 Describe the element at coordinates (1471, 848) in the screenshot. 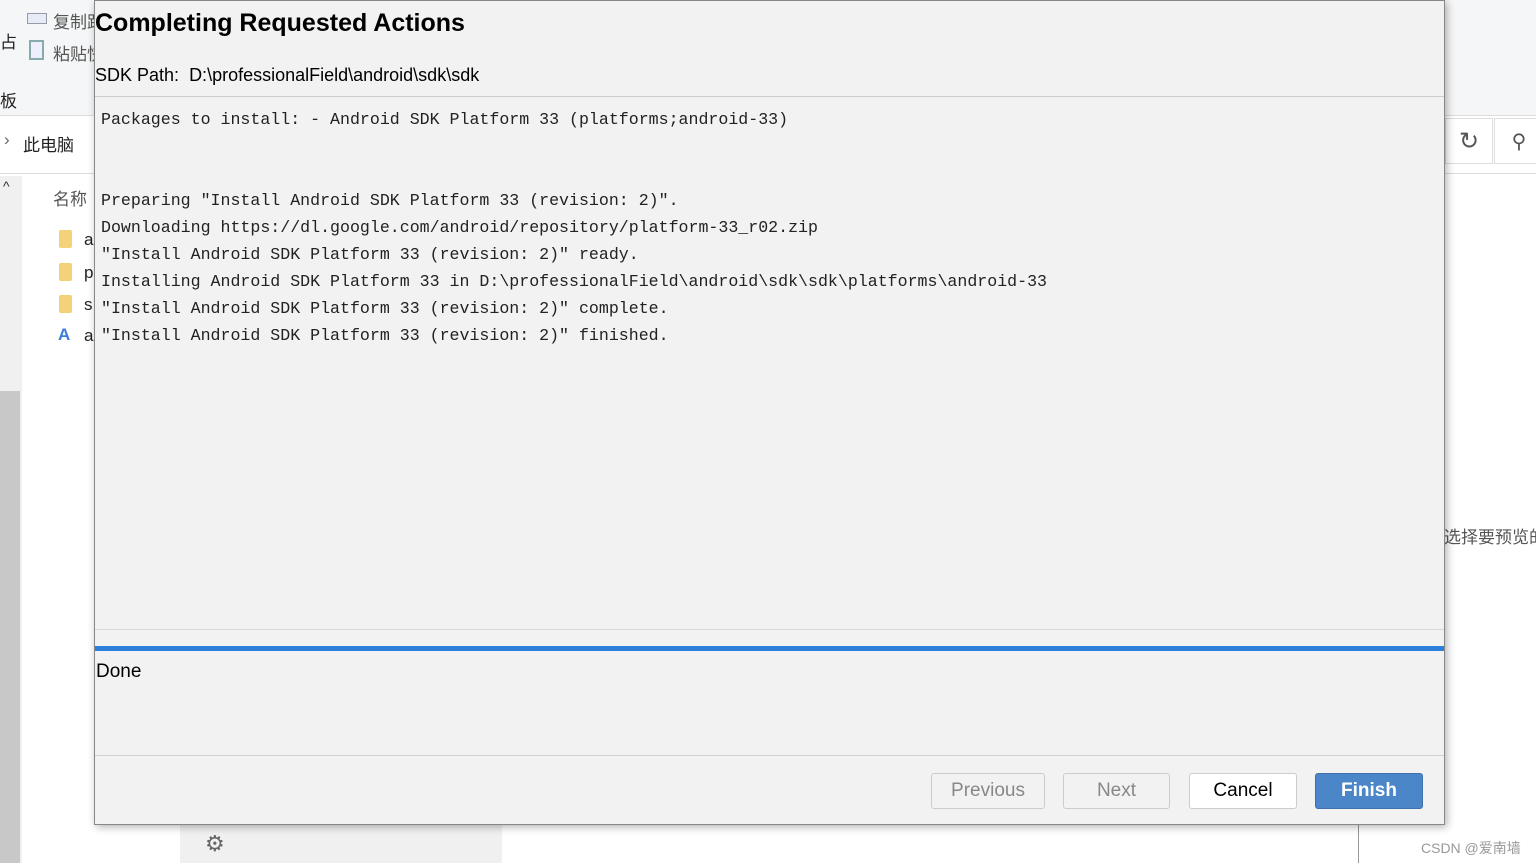

I see `watermark: CSDN @爱南墙` at that location.